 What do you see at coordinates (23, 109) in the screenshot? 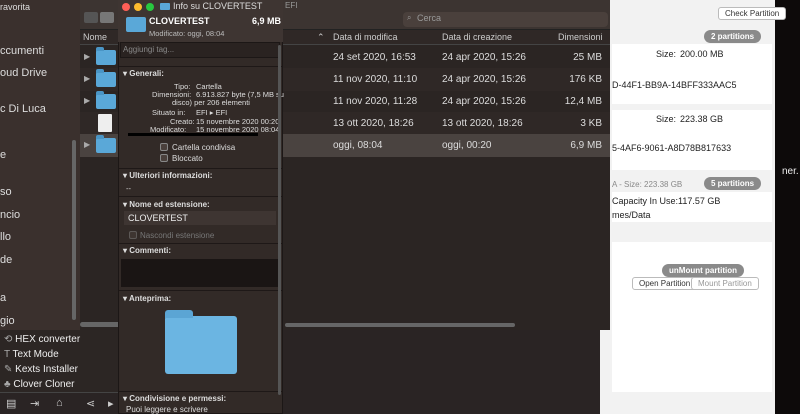
I see `sidebar-item-user: c Di Luca` at bounding box center [23, 109].